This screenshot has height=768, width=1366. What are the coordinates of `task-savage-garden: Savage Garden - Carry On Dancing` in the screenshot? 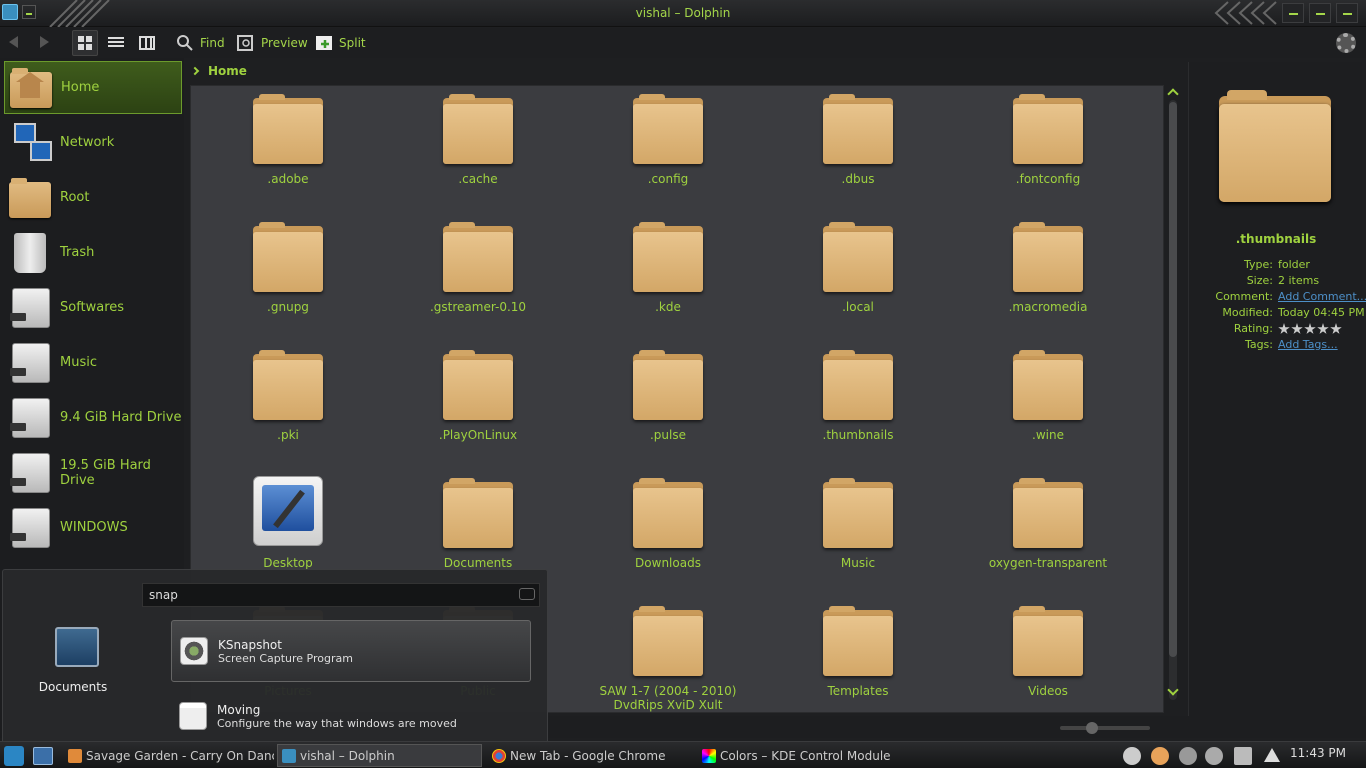 It's located at (169, 755).